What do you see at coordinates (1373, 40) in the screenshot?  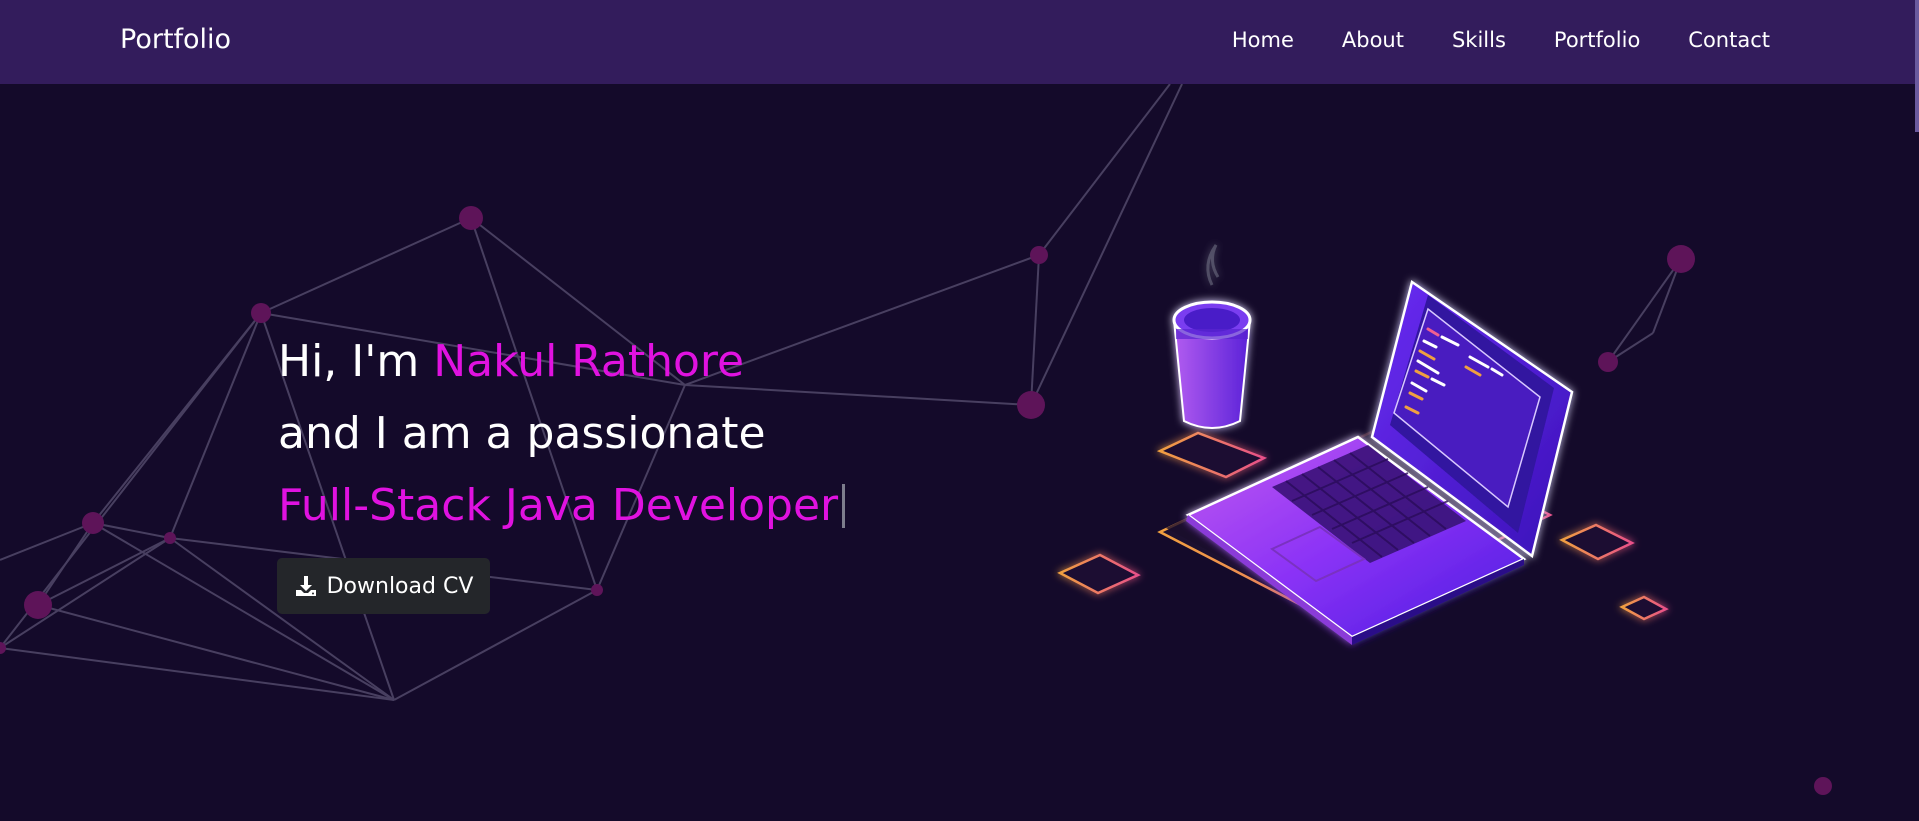 I see `nav-link-about: About` at bounding box center [1373, 40].